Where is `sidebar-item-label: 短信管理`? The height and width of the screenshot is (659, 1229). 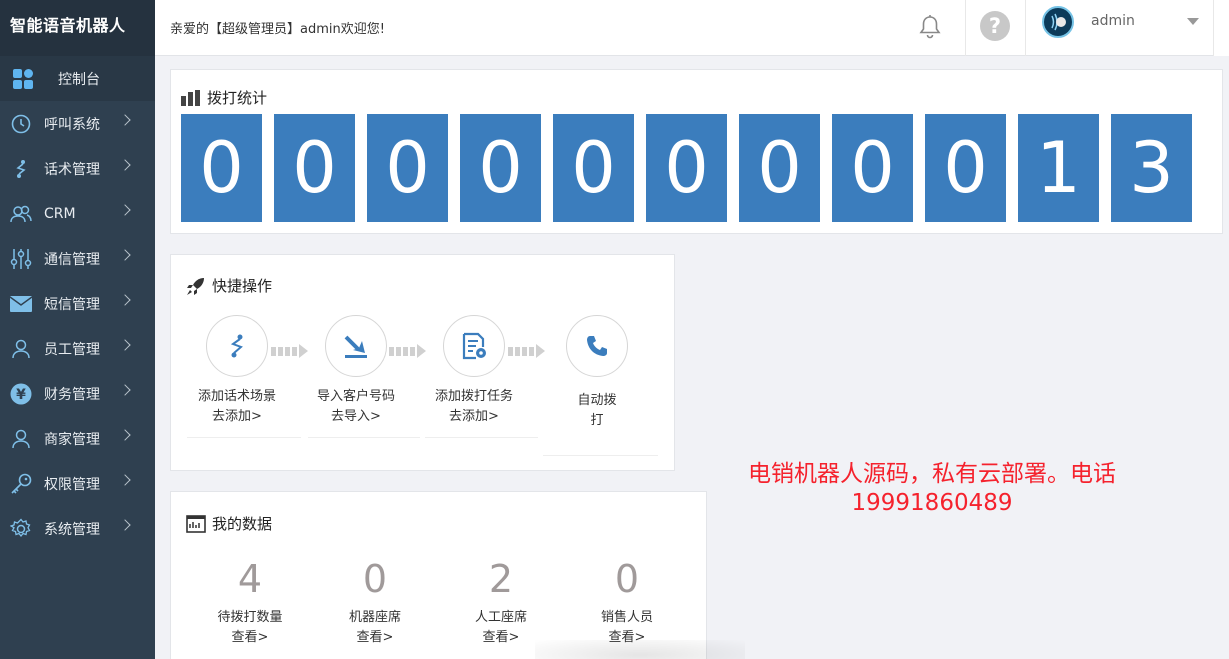 sidebar-item-label: 短信管理 is located at coordinates (72, 304).